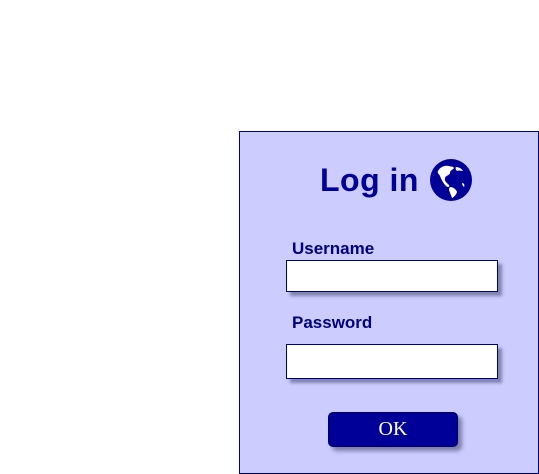 This screenshot has width=539, height=474. I want to click on globe-icon, so click(450, 180).